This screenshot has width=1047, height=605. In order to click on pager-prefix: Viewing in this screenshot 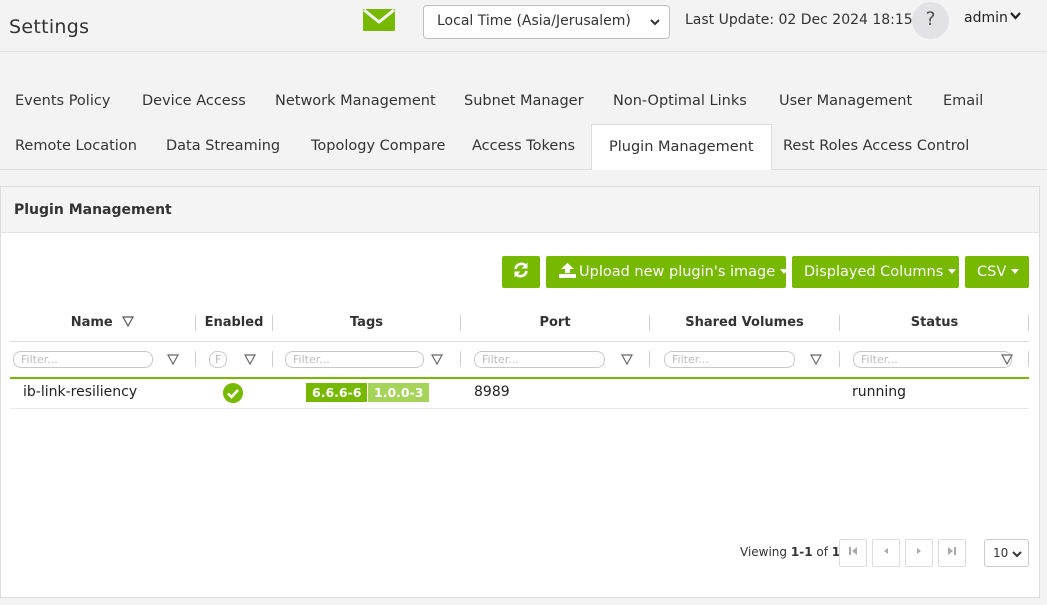, I will do `click(765, 552)`.